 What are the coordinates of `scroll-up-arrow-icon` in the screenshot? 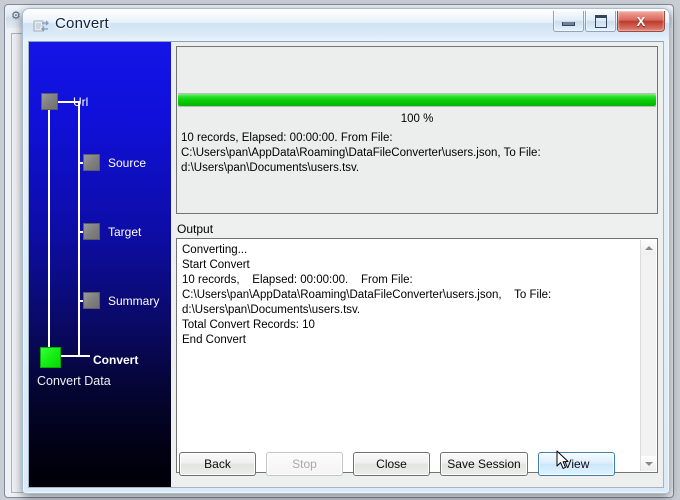 It's located at (648, 247).